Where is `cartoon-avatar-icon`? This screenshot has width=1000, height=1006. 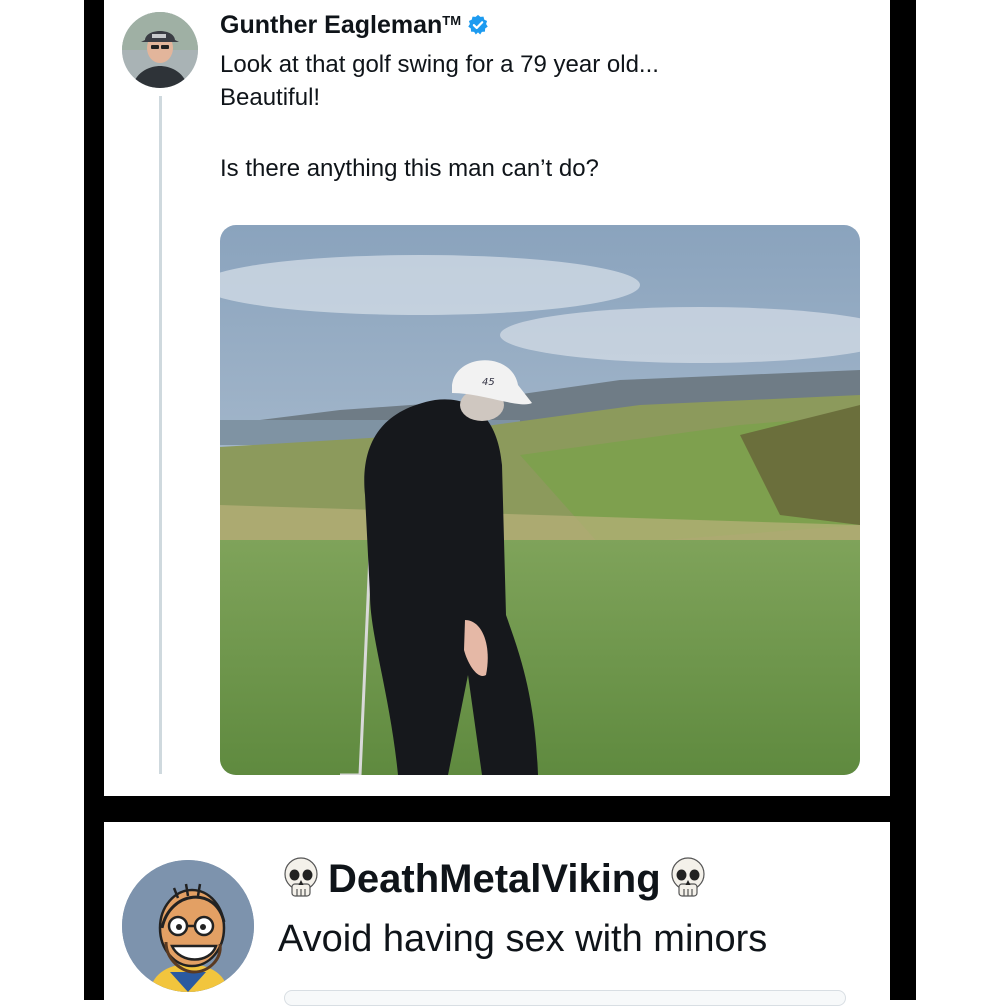
cartoon-avatar-icon is located at coordinates (188, 926).